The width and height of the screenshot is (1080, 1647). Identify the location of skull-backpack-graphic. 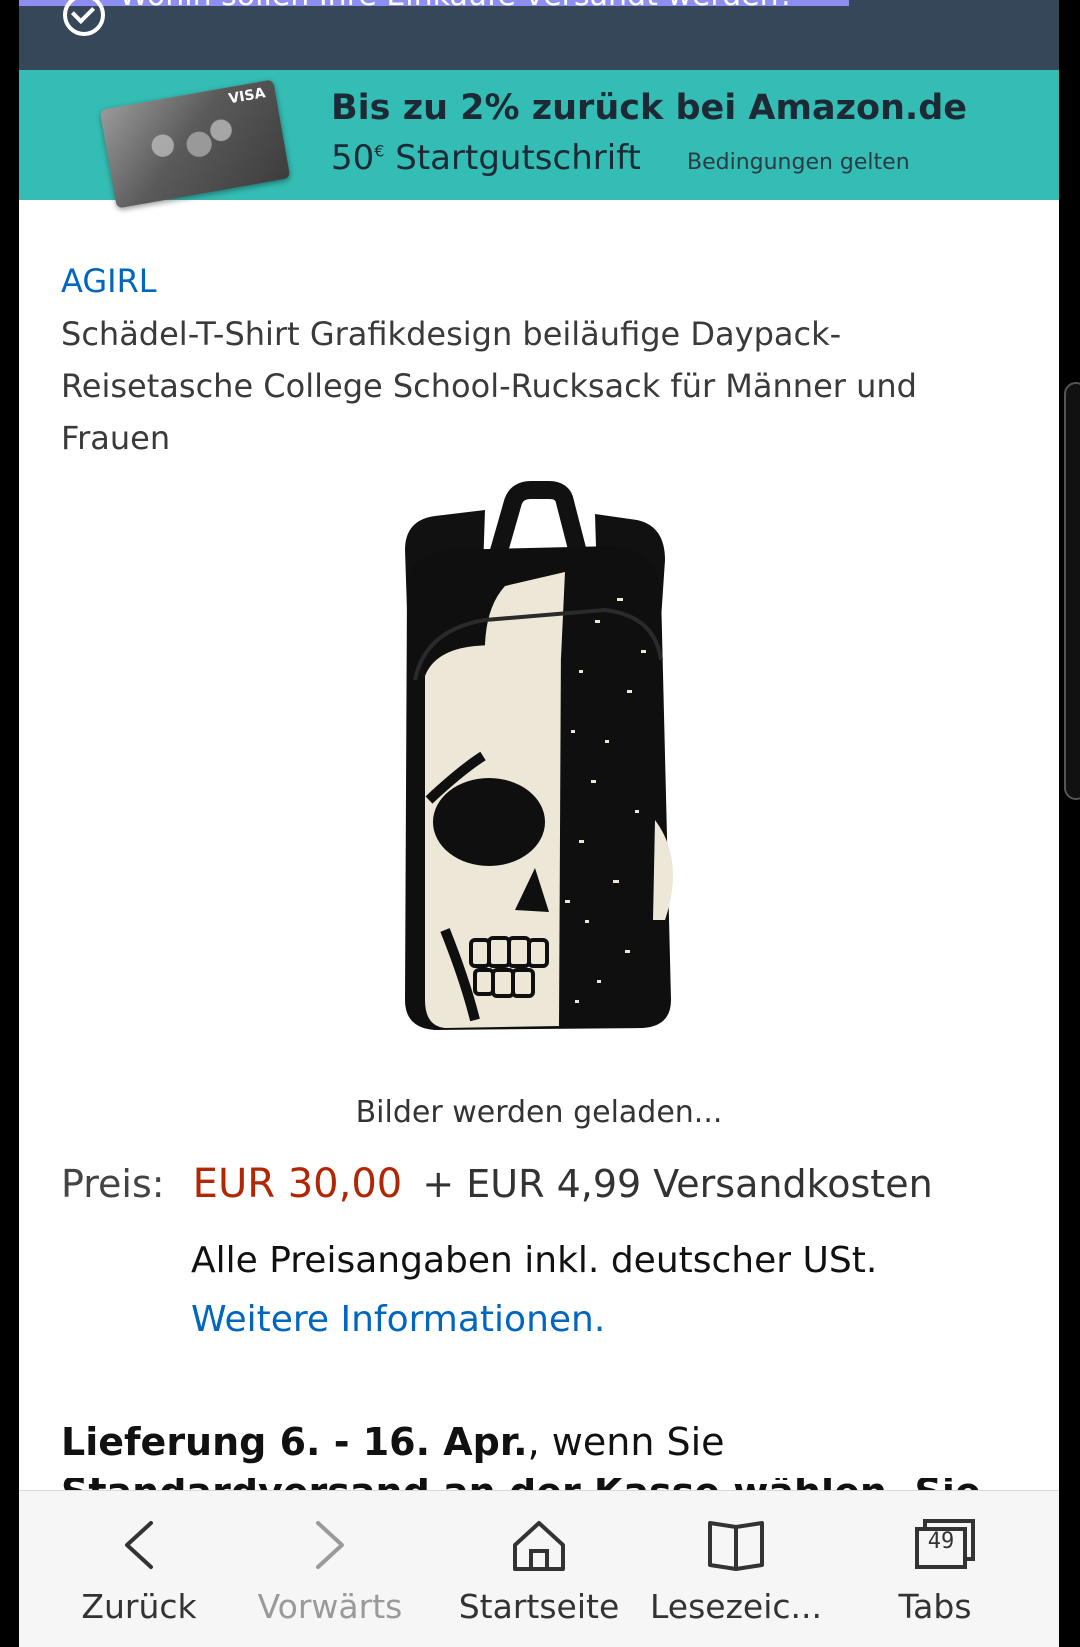
(539, 755).